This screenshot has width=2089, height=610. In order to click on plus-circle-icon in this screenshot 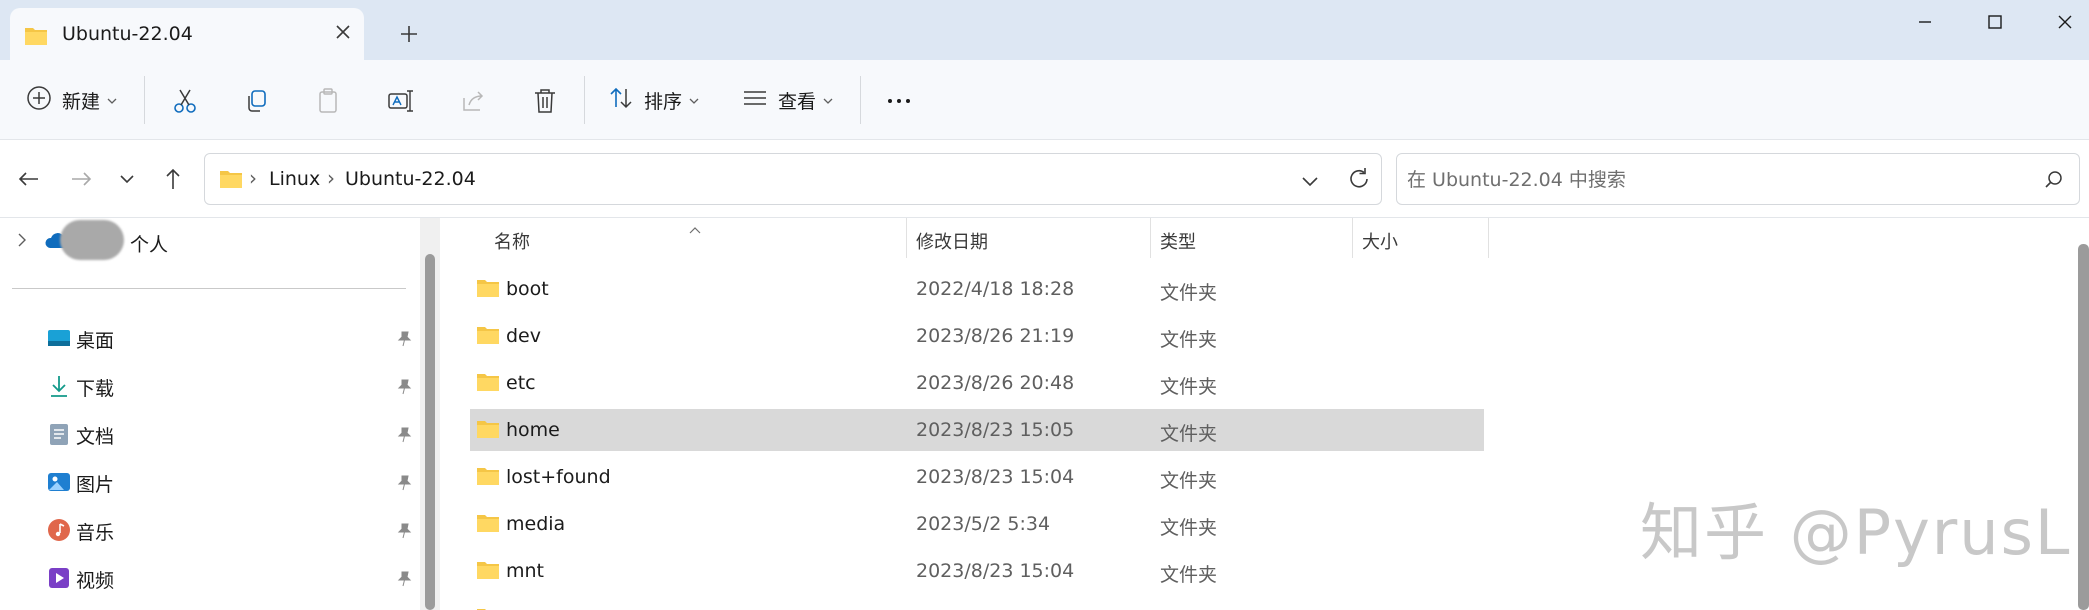, I will do `click(39, 100)`.